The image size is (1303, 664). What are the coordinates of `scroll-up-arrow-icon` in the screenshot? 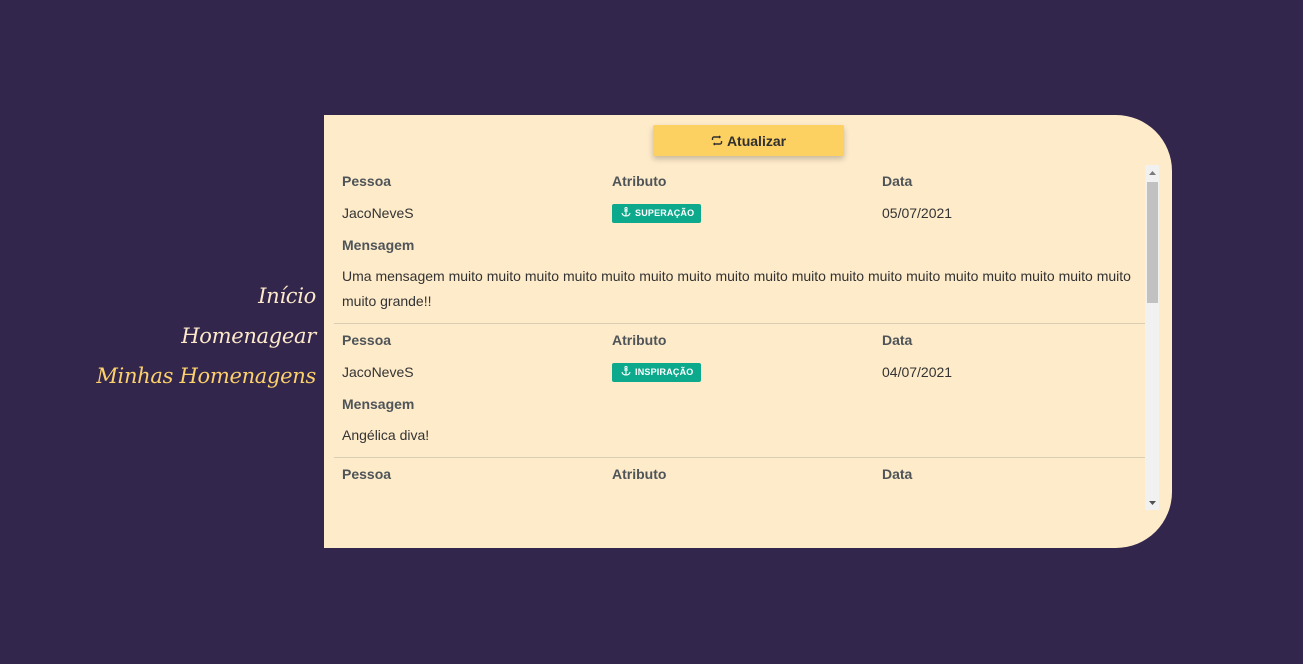 It's located at (1152, 172).